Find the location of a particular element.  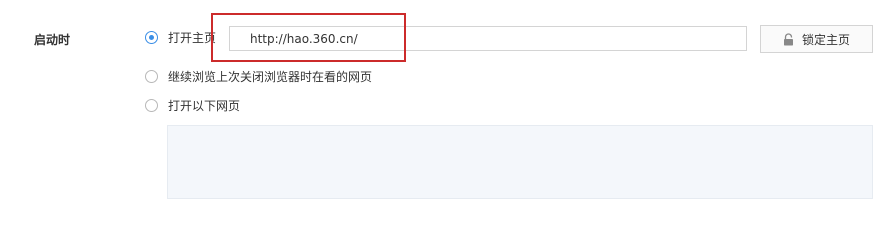

option-continue-session: 继续浏览上次关闭浏览器时在看的网页 is located at coordinates (258, 76).